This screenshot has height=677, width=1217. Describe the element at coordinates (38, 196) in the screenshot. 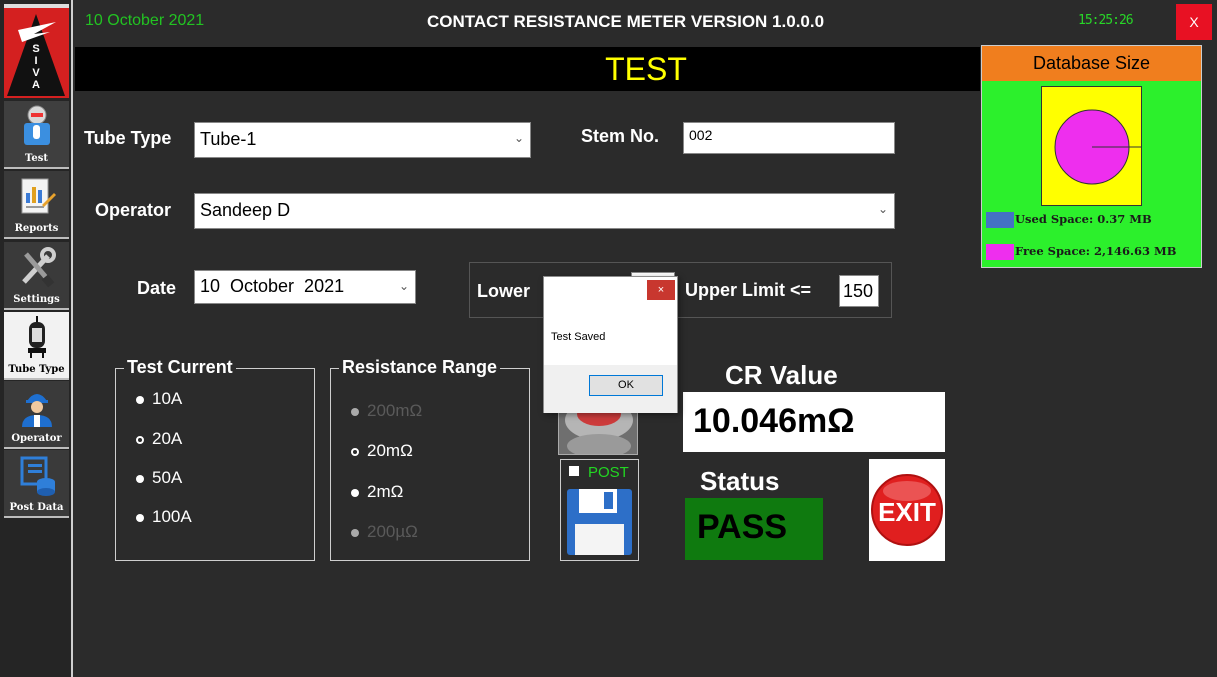

I see `reports-icon` at that location.